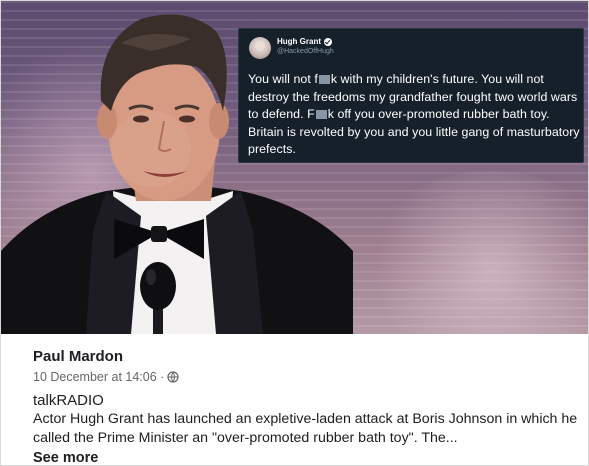 The width and height of the screenshot is (589, 466). Describe the element at coordinates (260, 48) in the screenshot. I see `tweet-avatar` at that location.